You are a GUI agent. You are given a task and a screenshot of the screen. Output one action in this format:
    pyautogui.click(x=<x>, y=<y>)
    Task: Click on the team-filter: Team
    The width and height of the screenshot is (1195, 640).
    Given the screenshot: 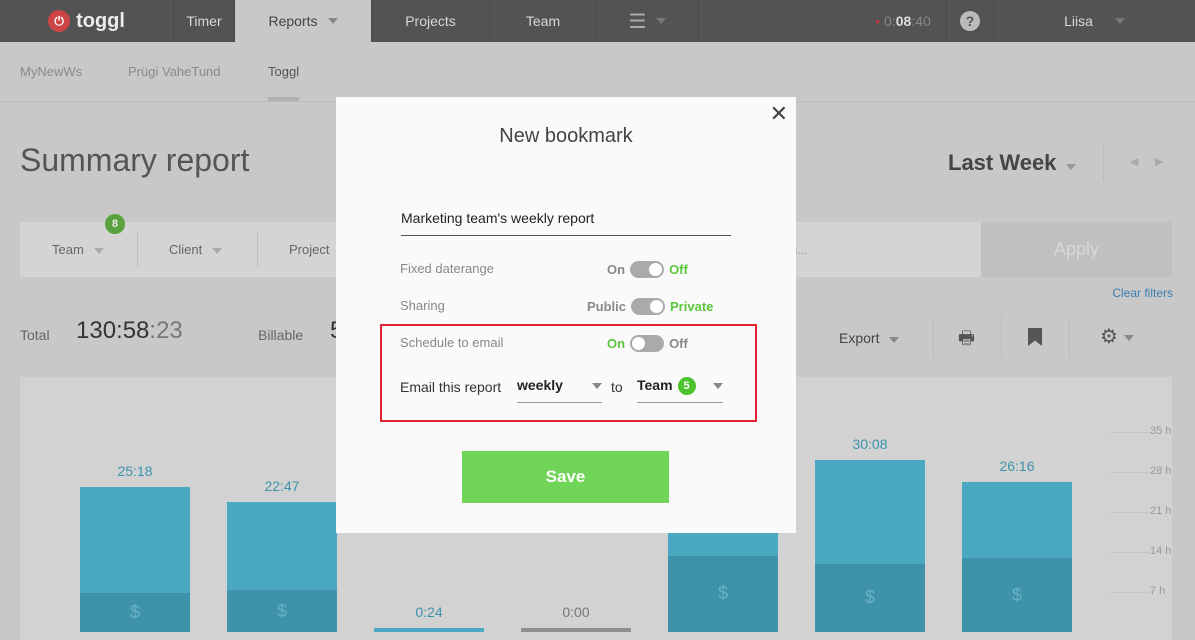 What is the action you would take?
    pyautogui.click(x=78, y=249)
    